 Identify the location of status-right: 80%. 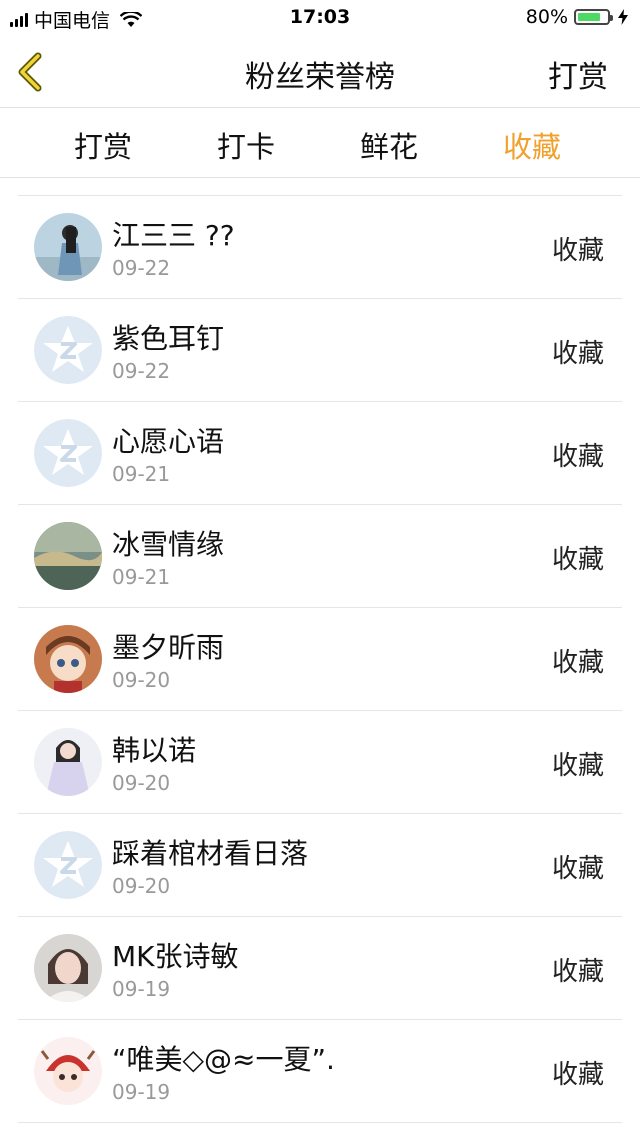
(577, 17).